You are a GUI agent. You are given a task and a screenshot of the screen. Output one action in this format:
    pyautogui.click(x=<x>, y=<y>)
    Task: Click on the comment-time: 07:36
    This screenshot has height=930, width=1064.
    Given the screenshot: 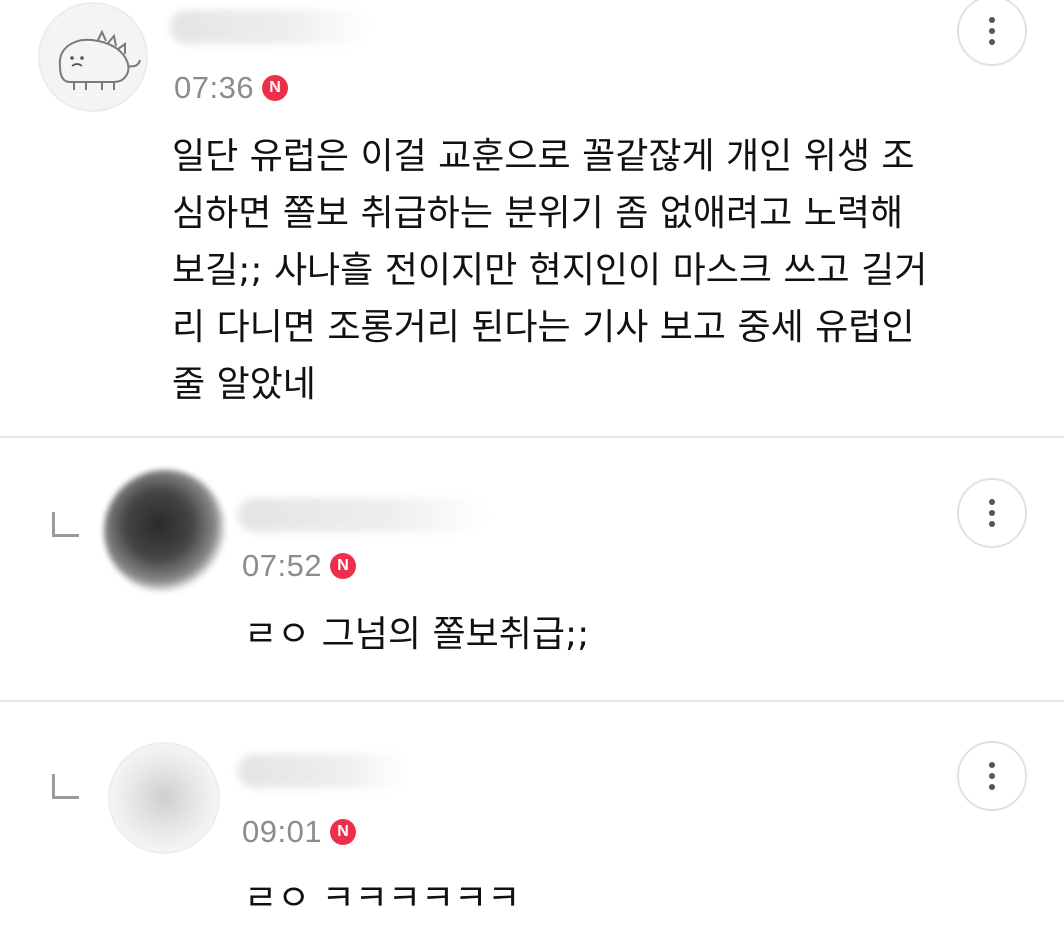 What is the action you would take?
    pyautogui.click(x=214, y=87)
    